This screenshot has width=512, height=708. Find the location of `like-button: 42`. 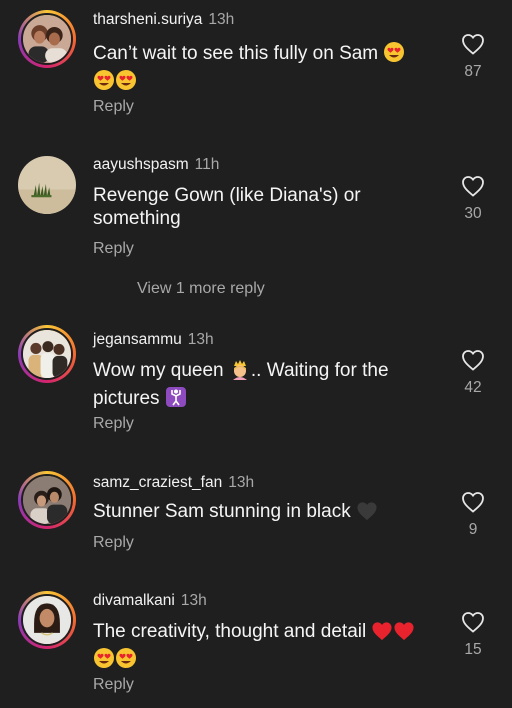

like-button: 42 is located at coordinates (473, 373).